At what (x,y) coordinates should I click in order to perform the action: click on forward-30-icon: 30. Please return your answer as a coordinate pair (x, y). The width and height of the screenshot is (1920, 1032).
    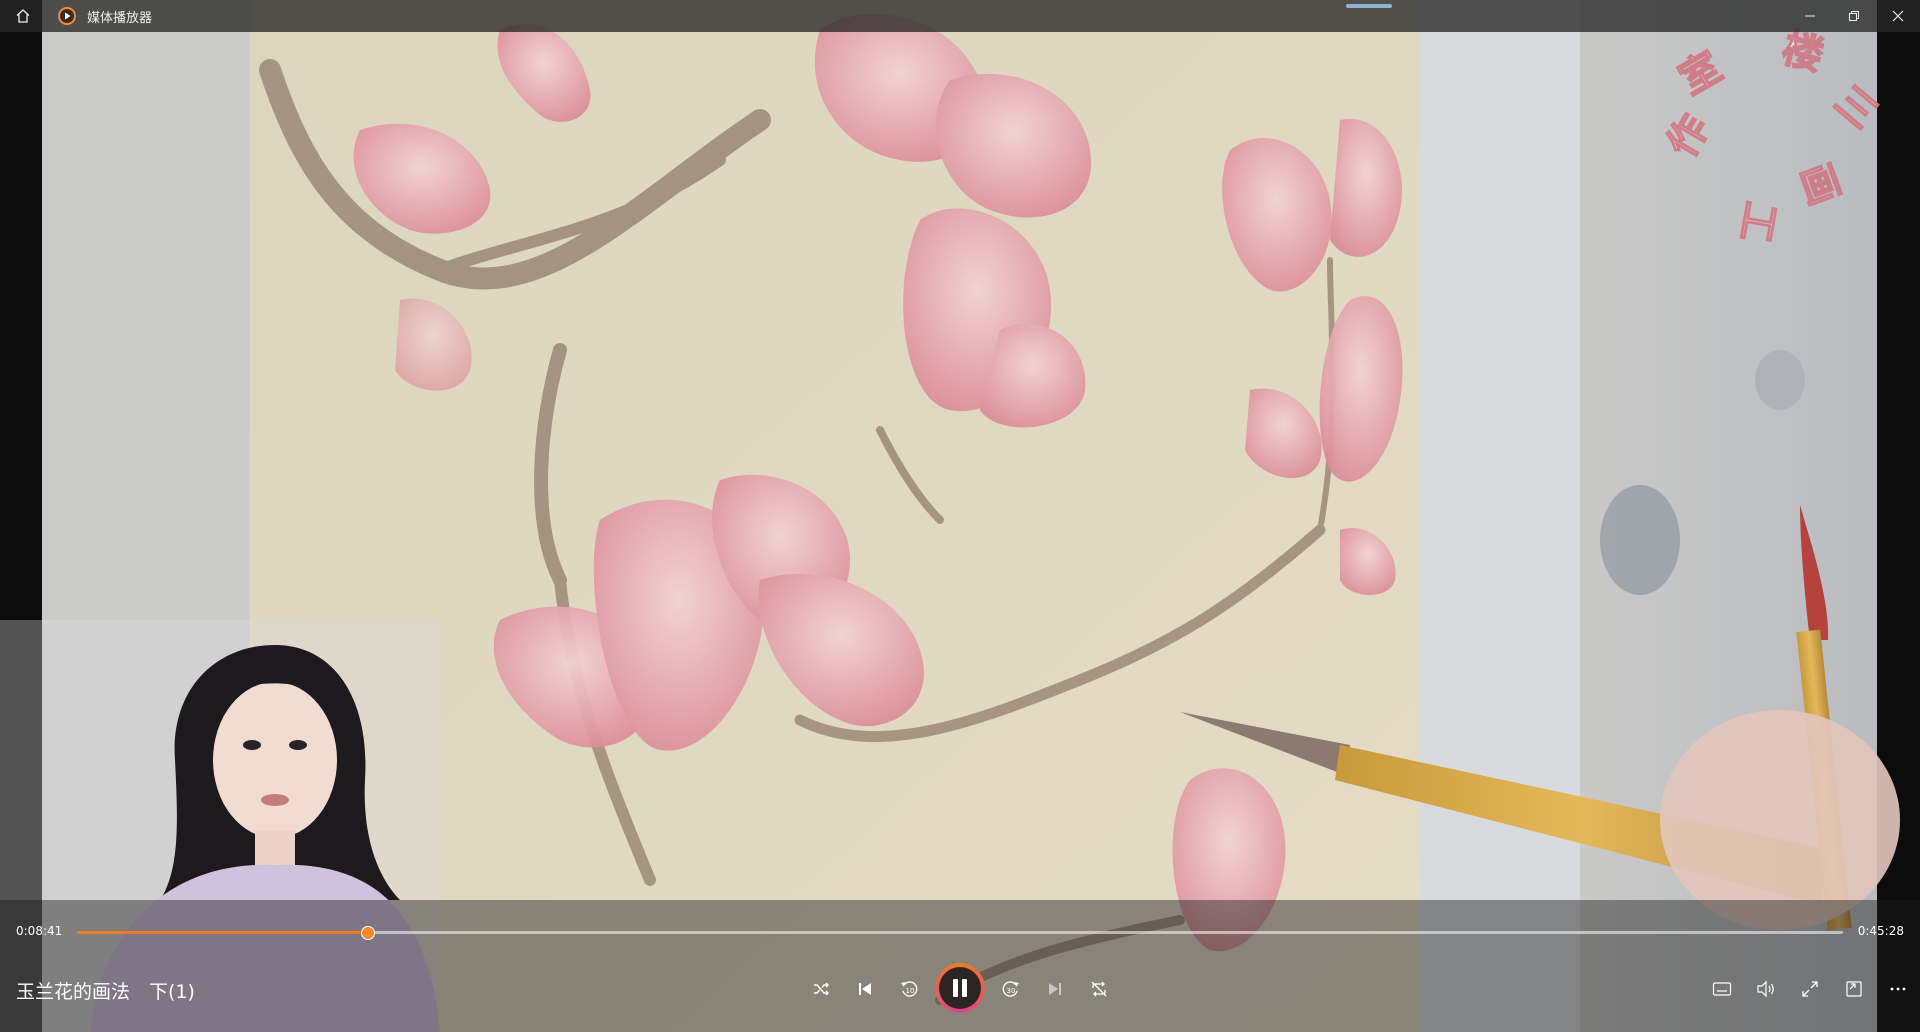
    Looking at the image, I should click on (1010, 989).